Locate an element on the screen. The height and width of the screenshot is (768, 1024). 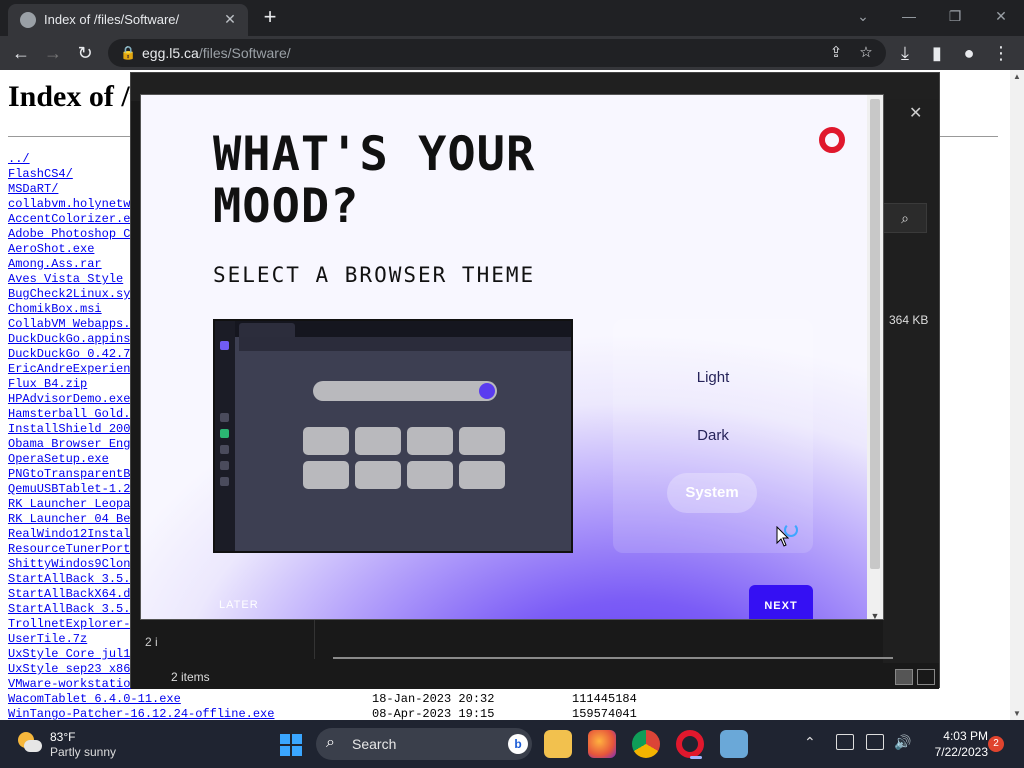
preview-sidebar-icon is located at coordinates (224, 481).